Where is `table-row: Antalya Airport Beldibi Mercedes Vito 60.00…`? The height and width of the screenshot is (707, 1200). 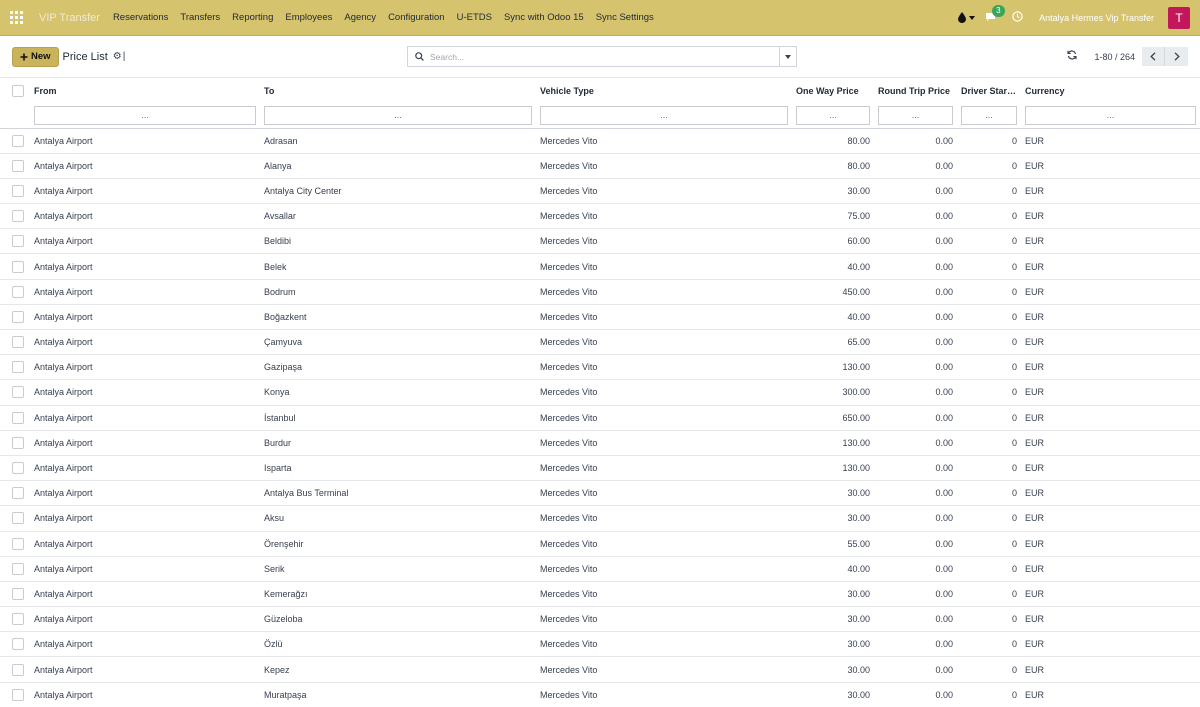
table-row: Antalya Airport Beldibi Mercedes Vito 60.00… is located at coordinates (600, 241).